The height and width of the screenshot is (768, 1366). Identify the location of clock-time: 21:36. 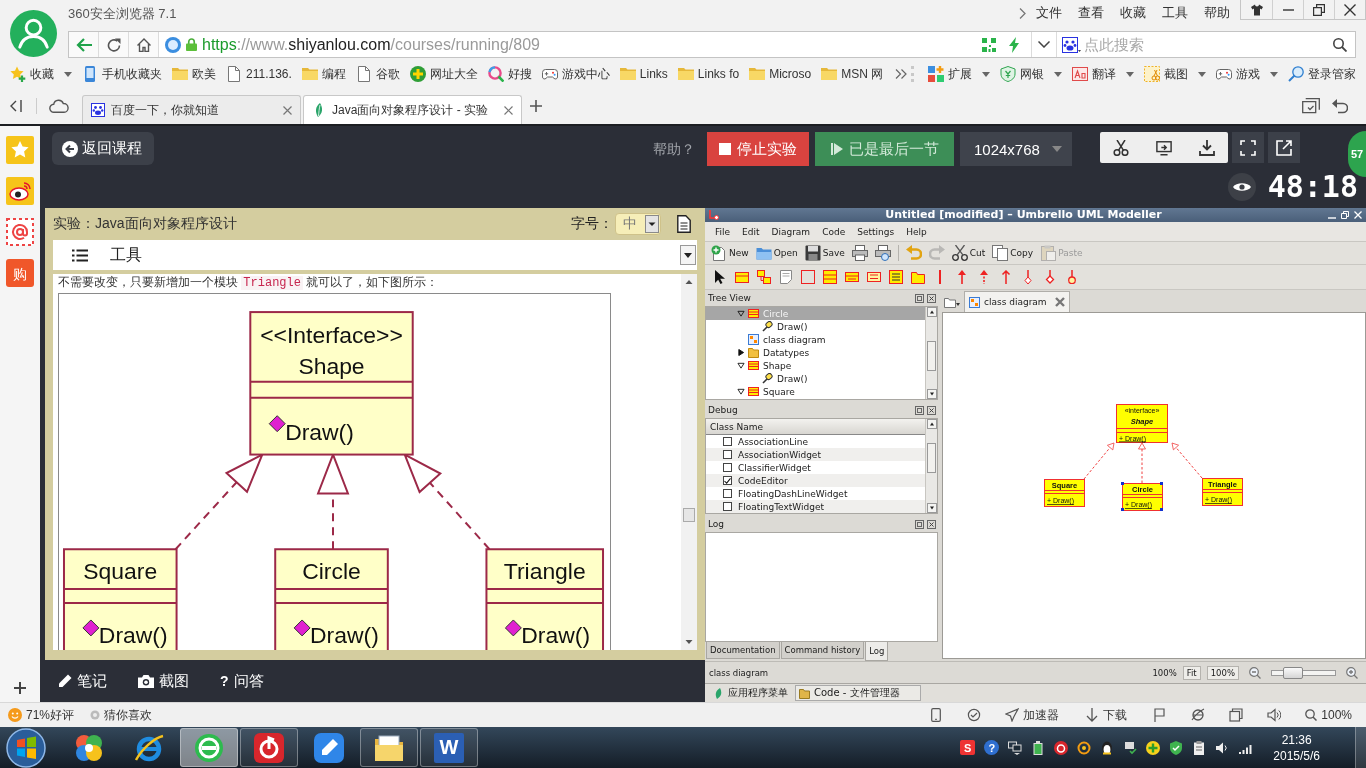
(1296, 739).